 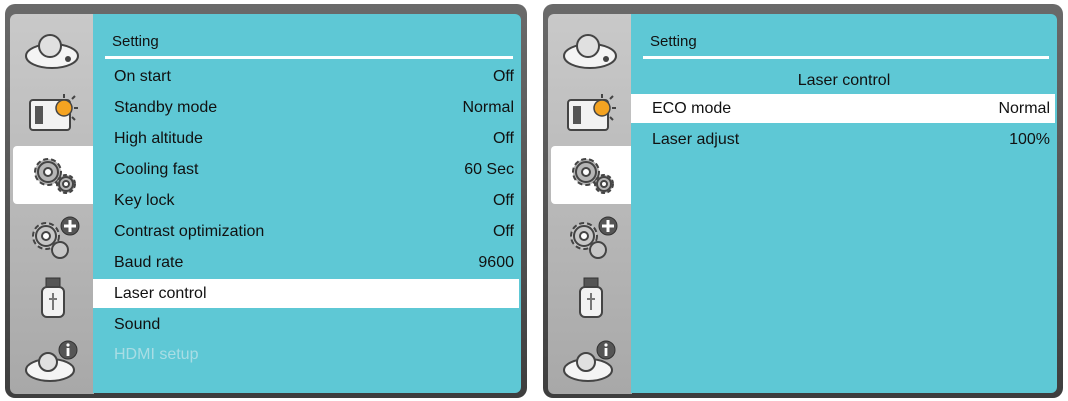 What do you see at coordinates (306, 169) in the screenshot?
I see `menu-item-cooling-fast: Cooling fast 60 Sec` at bounding box center [306, 169].